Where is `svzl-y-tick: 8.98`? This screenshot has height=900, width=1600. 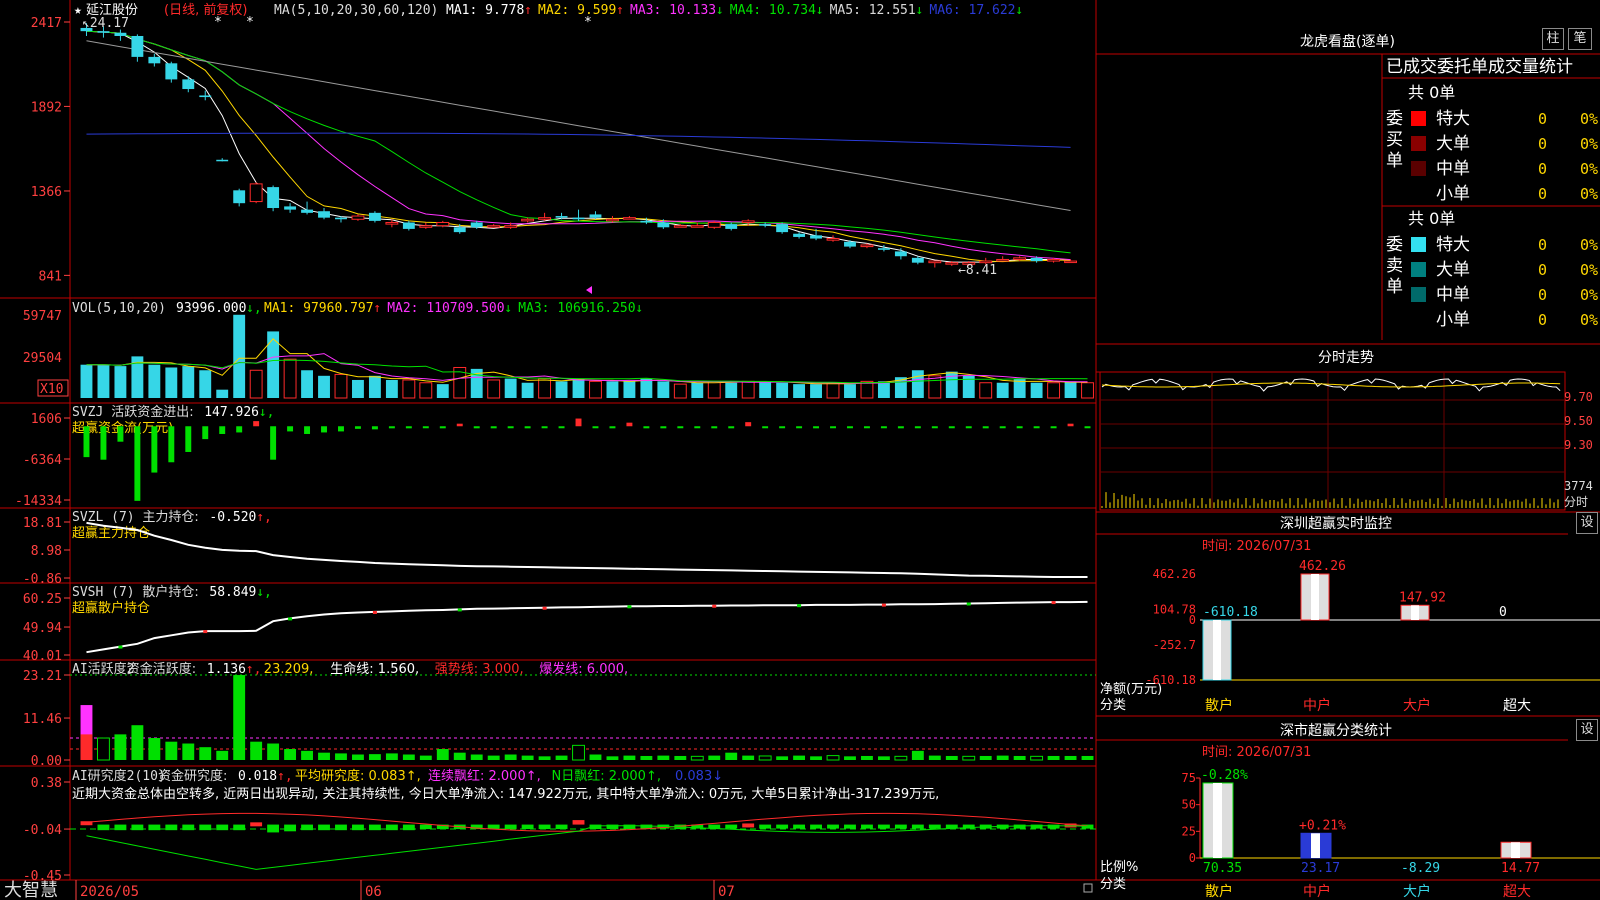 svzl-y-tick: 8.98 is located at coordinates (46, 551).